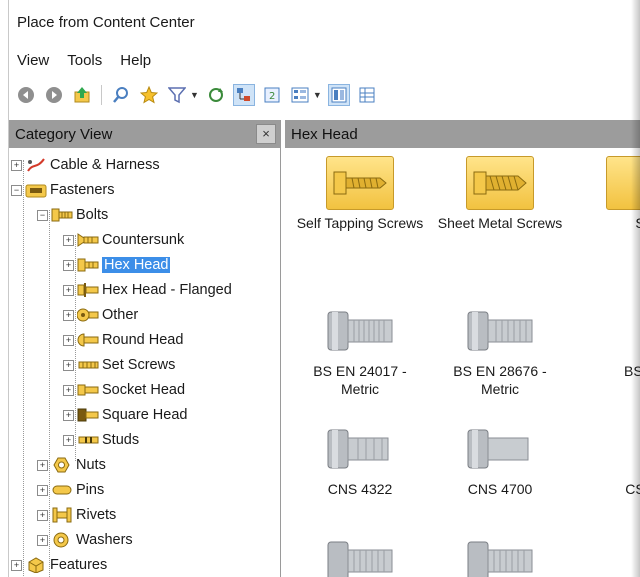 The height and width of the screenshot is (577, 640). What do you see at coordinates (147, 290) in the screenshot?
I see `tree-item-hex-head-flanged: + Hex Head - Flanged` at bounding box center [147, 290].